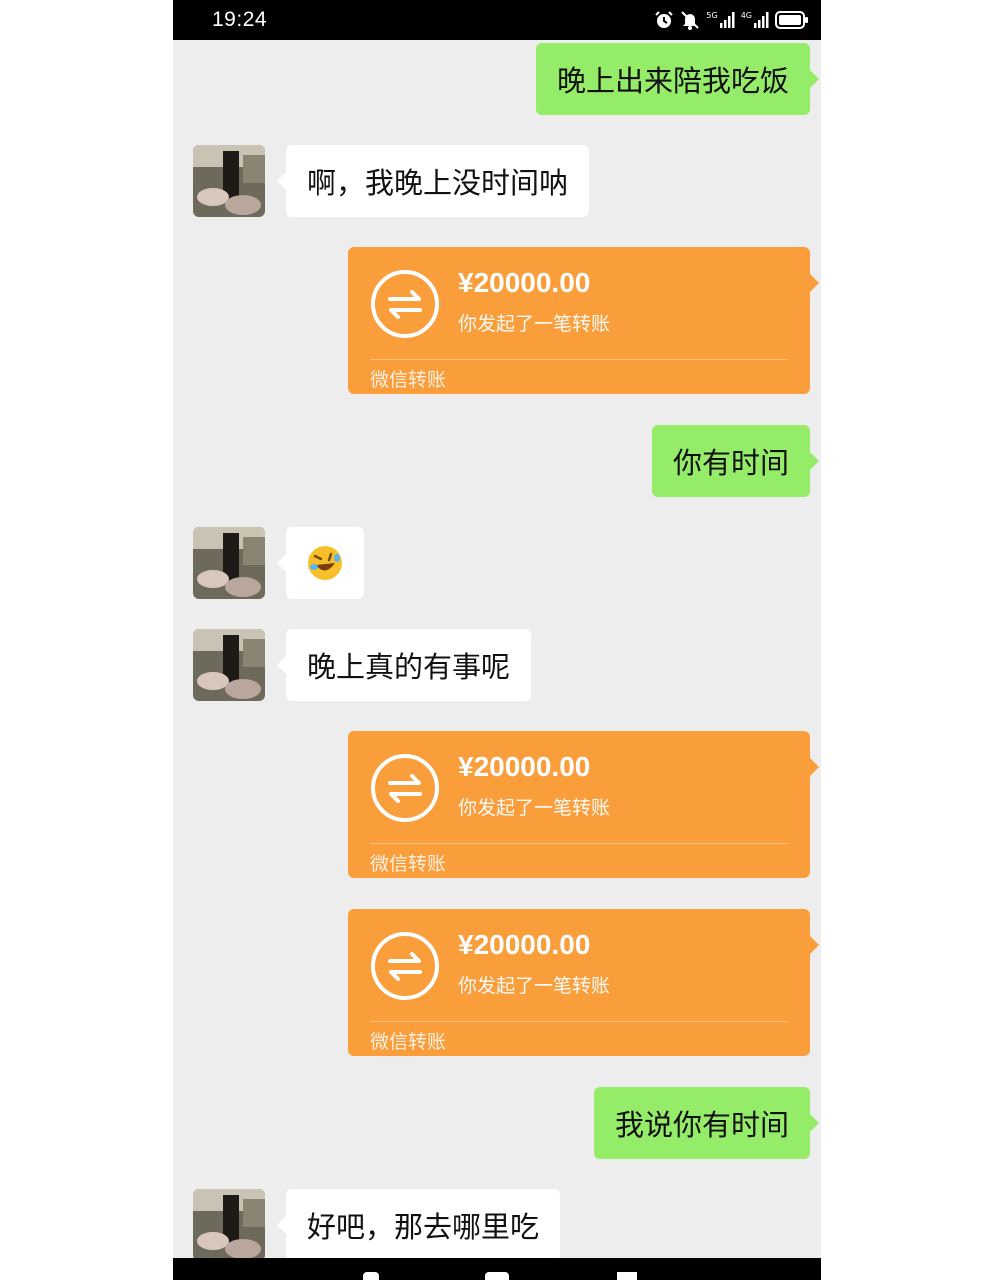 The image size is (994, 1280). Describe the element at coordinates (677, 79) in the screenshot. I see `sent-message-bubble: 晚上出来陪我吃饭` at that location.